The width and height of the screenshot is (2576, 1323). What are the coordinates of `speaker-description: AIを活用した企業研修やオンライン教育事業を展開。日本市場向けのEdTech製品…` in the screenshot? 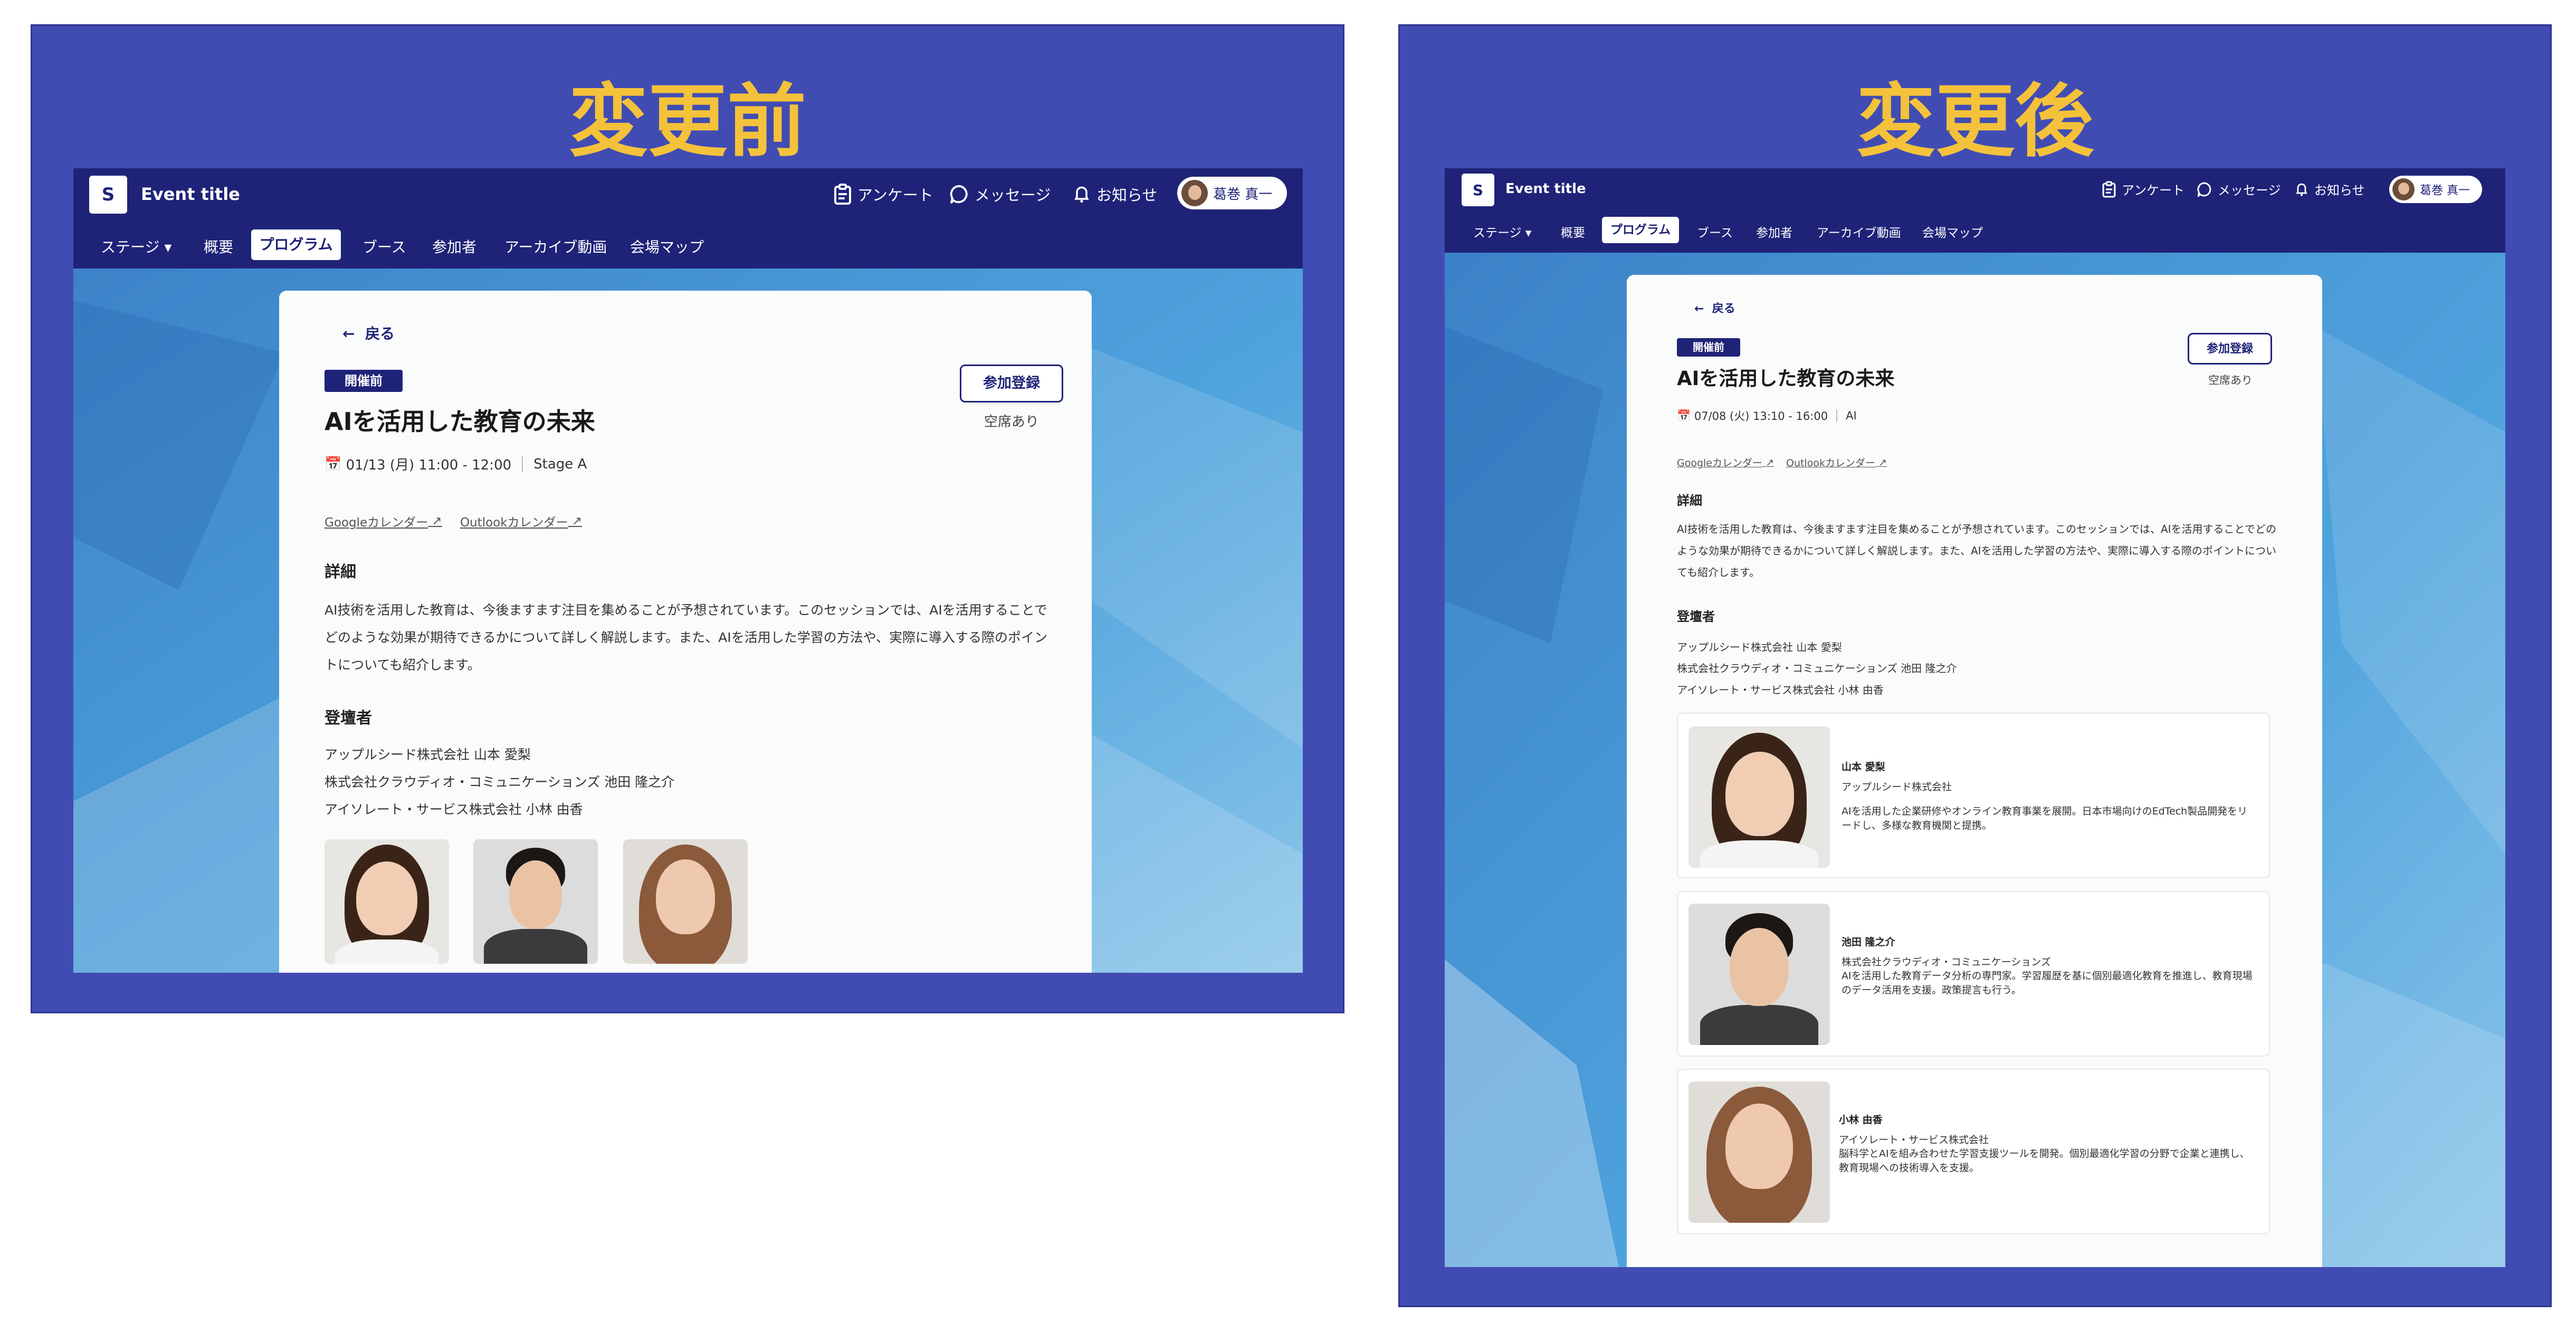 It's located at (2045, 818).